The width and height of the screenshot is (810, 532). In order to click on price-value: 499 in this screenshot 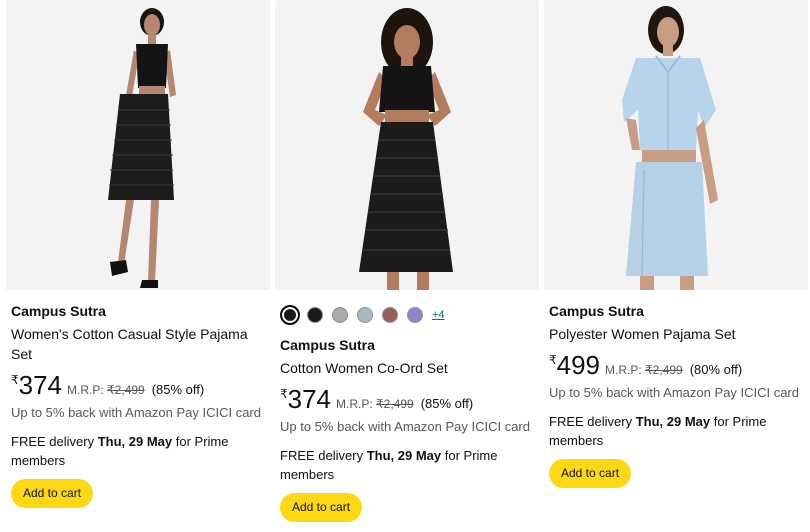, I will do `click(578, 365)`.